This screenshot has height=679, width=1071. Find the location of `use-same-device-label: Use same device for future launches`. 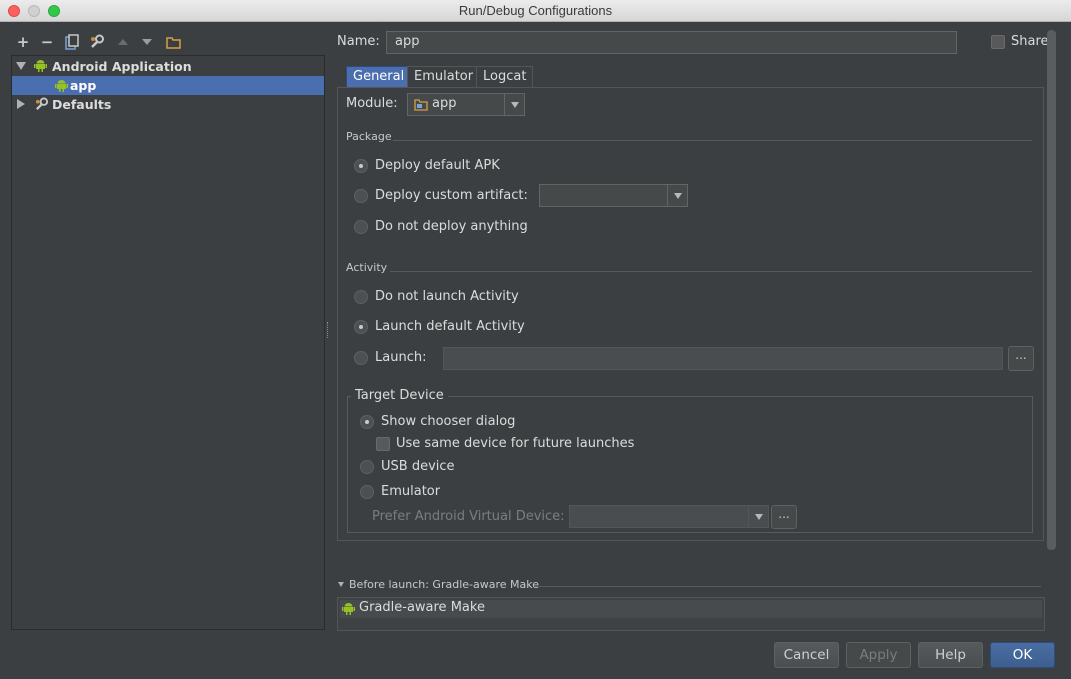

use-same-device-label: Use same device for future launches is located at coordinates (515, 443).